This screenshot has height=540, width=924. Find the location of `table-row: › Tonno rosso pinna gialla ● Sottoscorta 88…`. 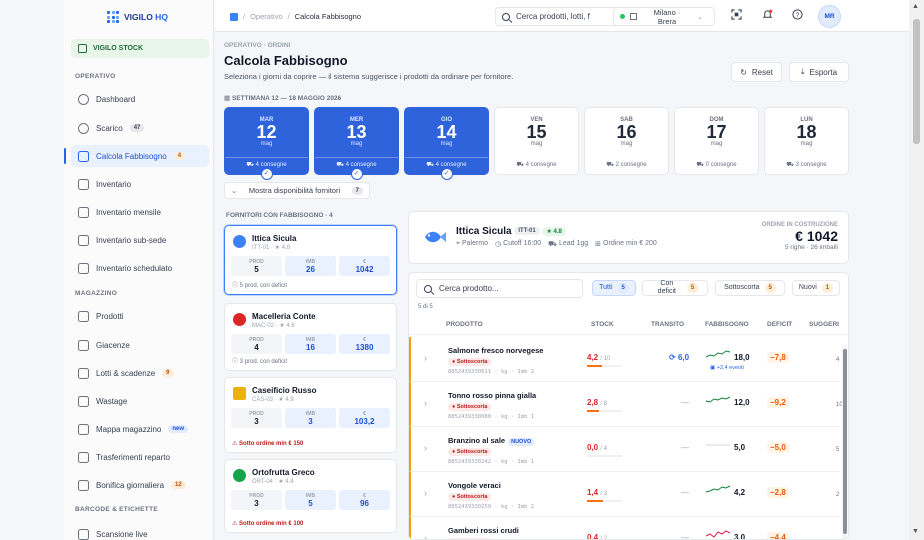

table-row: › Tonno rosso pinna gialla ● Sottoscorta 88… is located at coordinates (626, 404).